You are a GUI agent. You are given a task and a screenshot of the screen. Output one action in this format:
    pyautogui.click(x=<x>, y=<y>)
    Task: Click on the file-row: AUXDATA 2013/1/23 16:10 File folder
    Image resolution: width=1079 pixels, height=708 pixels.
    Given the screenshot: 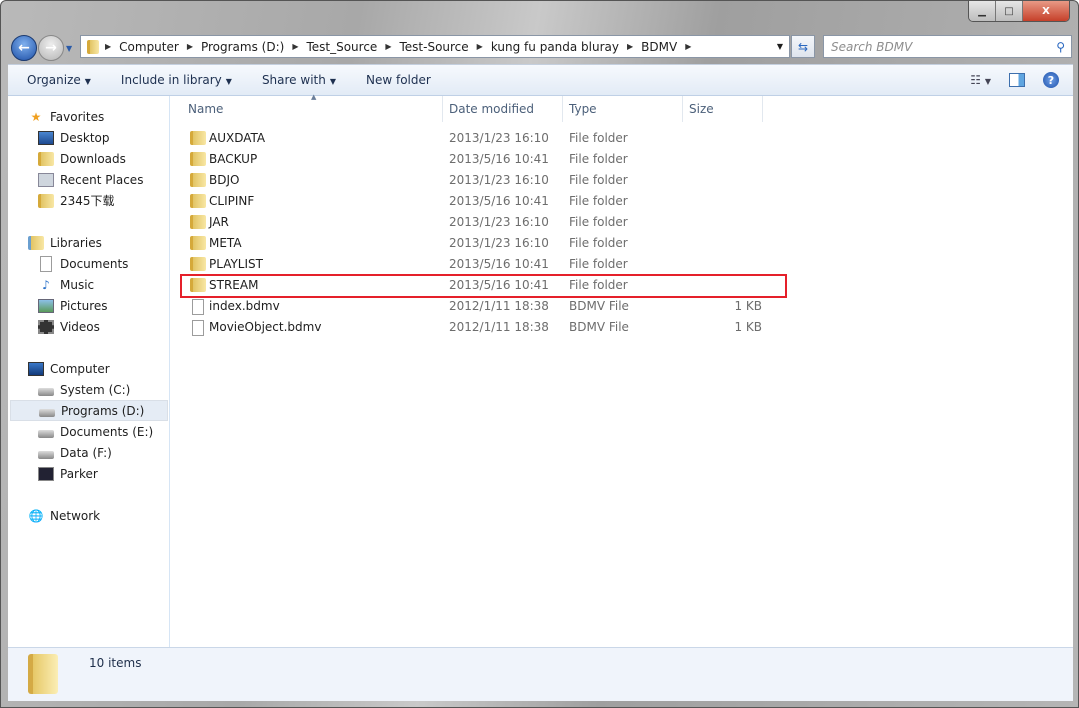 What is the action you would take?
    pyautogui.click(x=488, y=138)
    